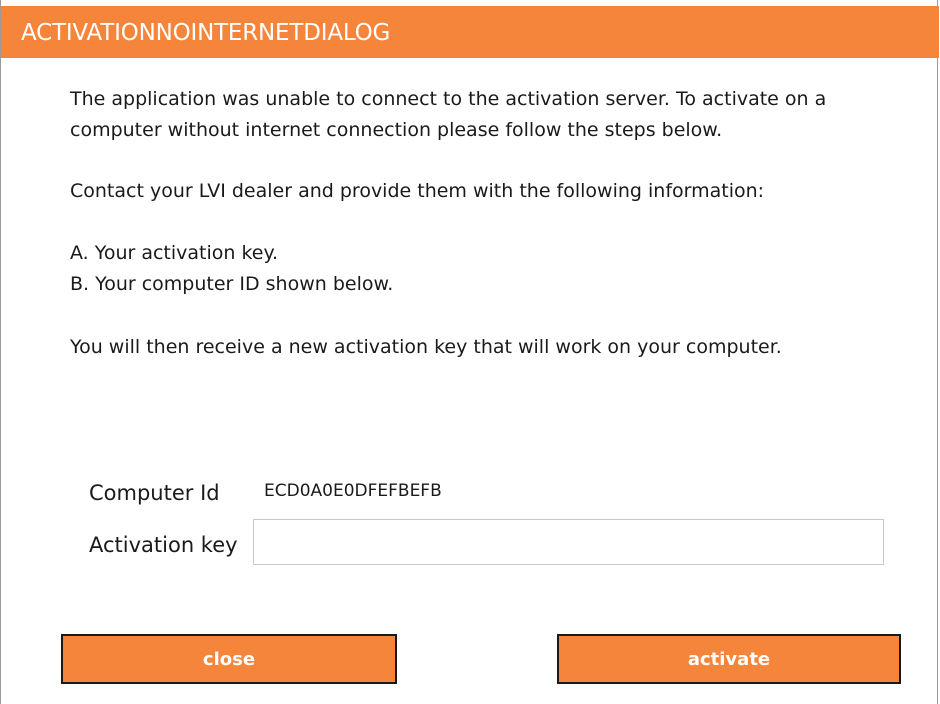 Image resolution: width=940 pixels, height=704 pixels. Describe the element at coordinates (729, 659) in the screenshot. I see `activate-button: activate` at that location.